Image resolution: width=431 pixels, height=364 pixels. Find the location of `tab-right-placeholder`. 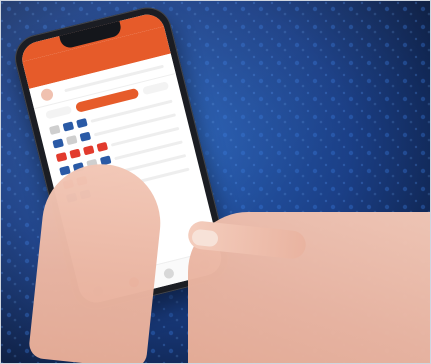

tab-right-placeholder is located at coordinates (156, 88).